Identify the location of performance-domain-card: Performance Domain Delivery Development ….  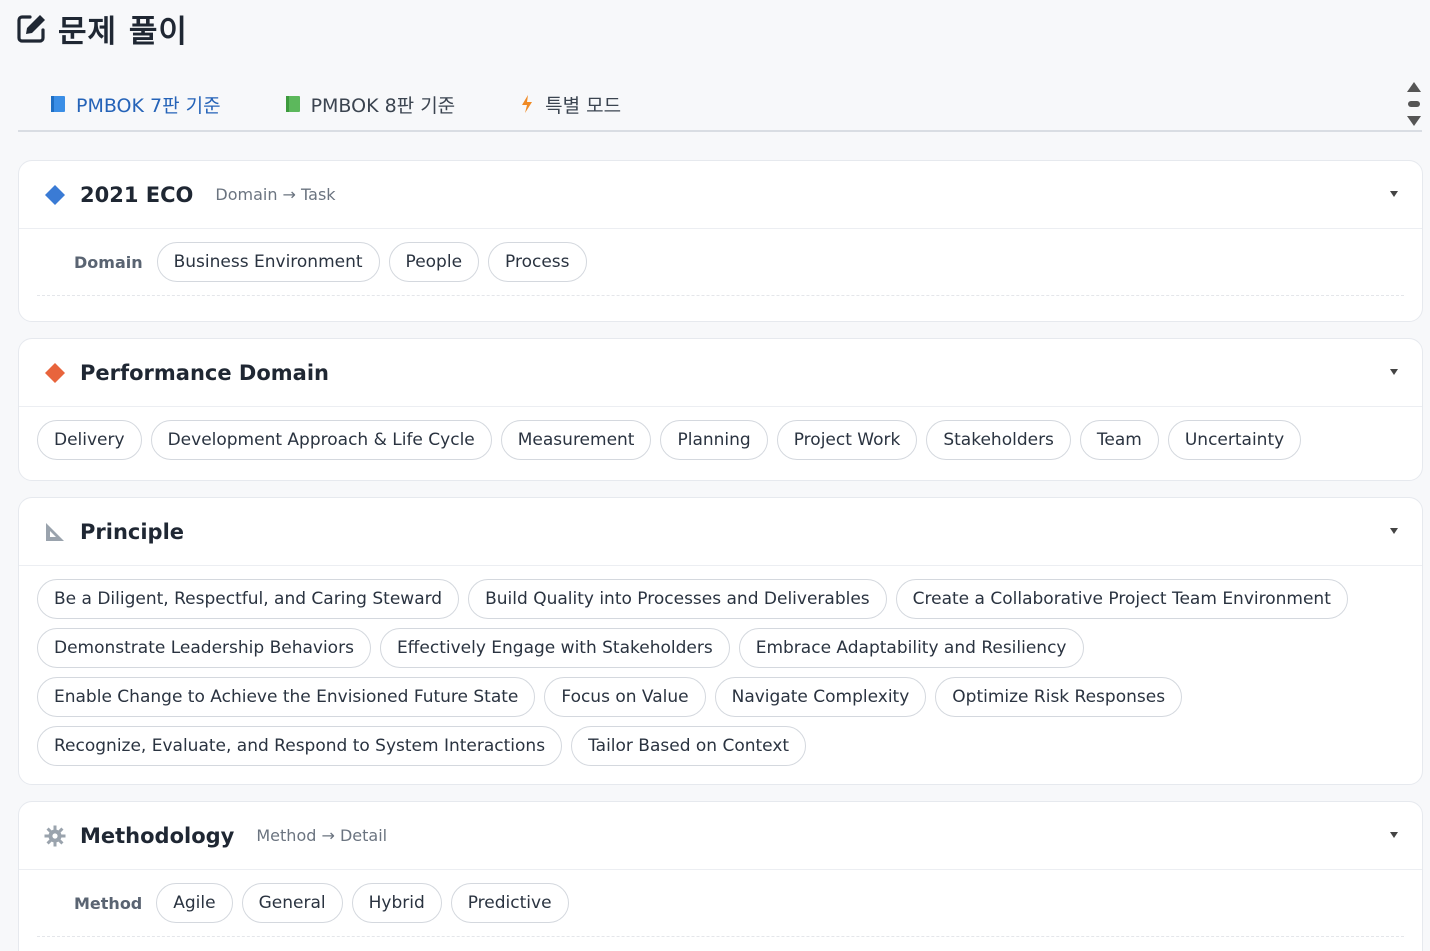
(720, 409).